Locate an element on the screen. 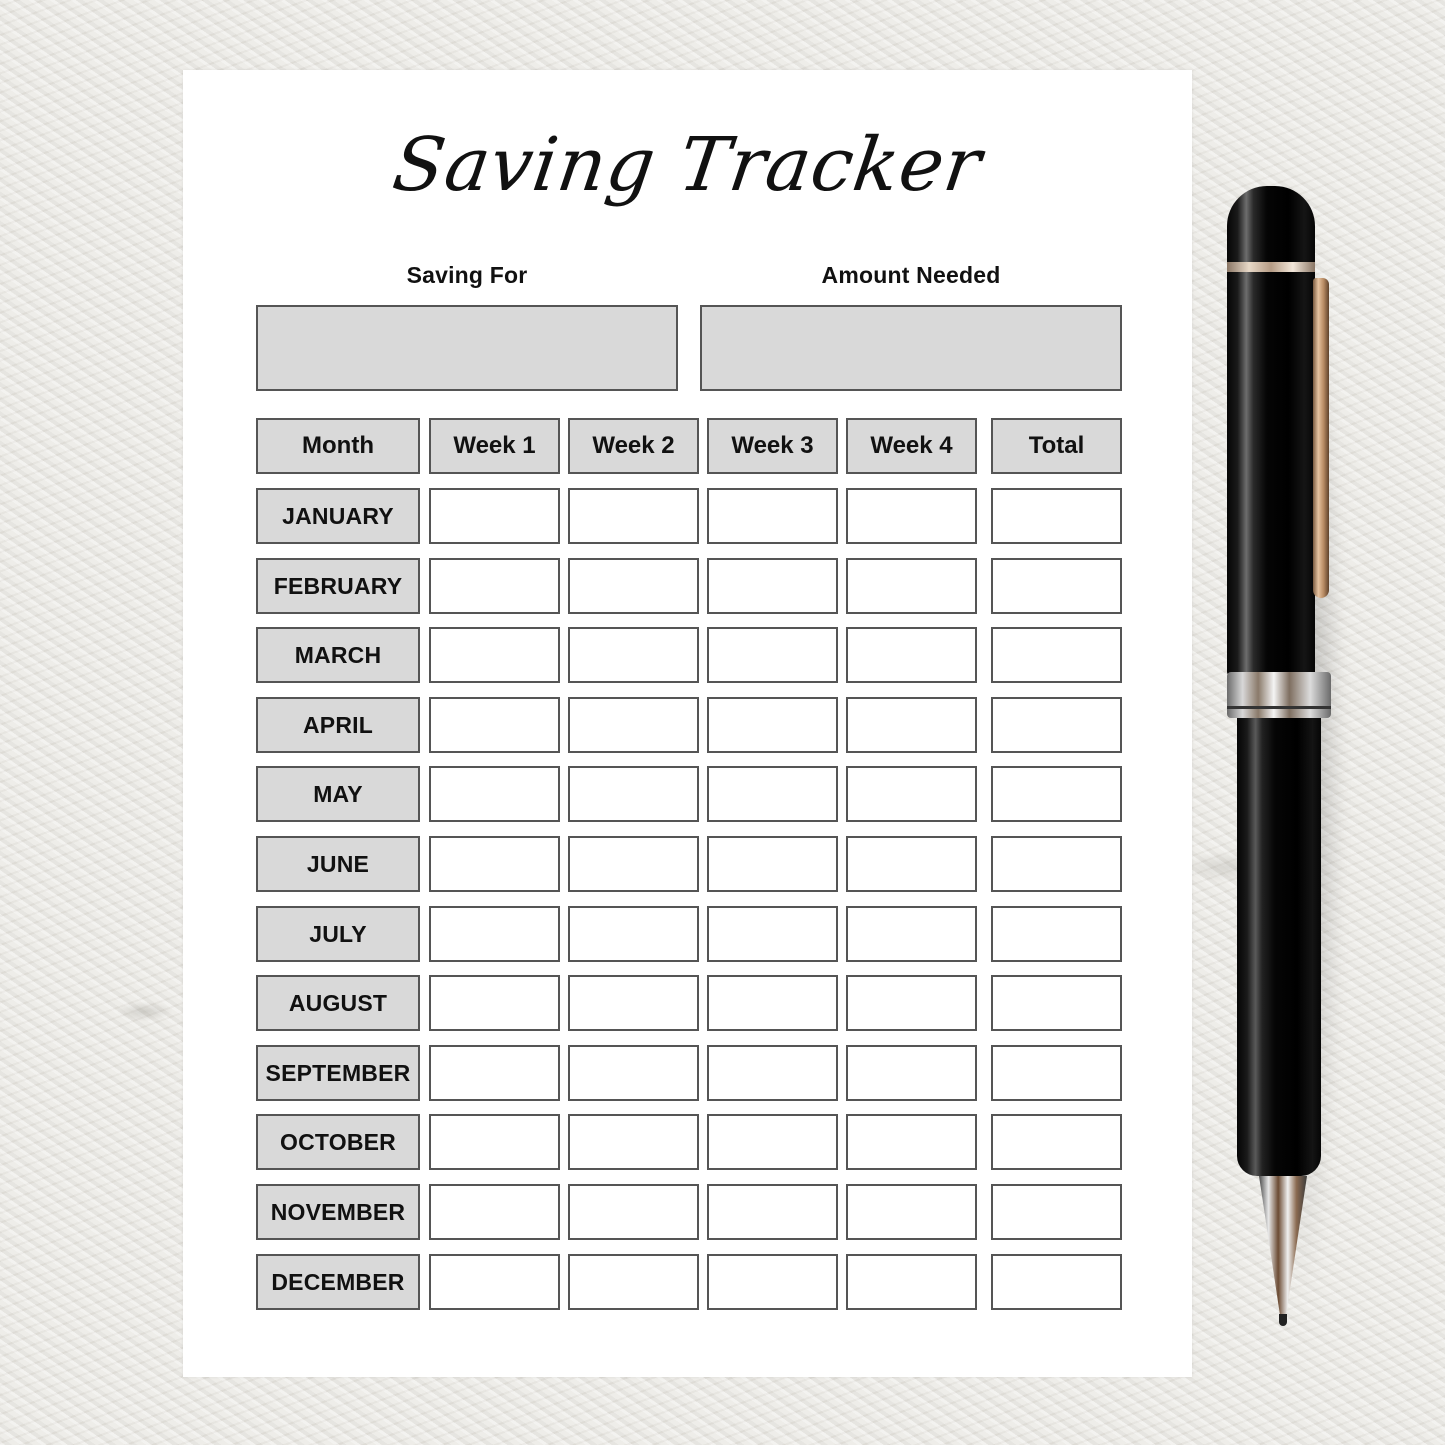 This screenshot has width=1445, height=1445. page-title: Saving Tracker is located at coordinates (687, 165).